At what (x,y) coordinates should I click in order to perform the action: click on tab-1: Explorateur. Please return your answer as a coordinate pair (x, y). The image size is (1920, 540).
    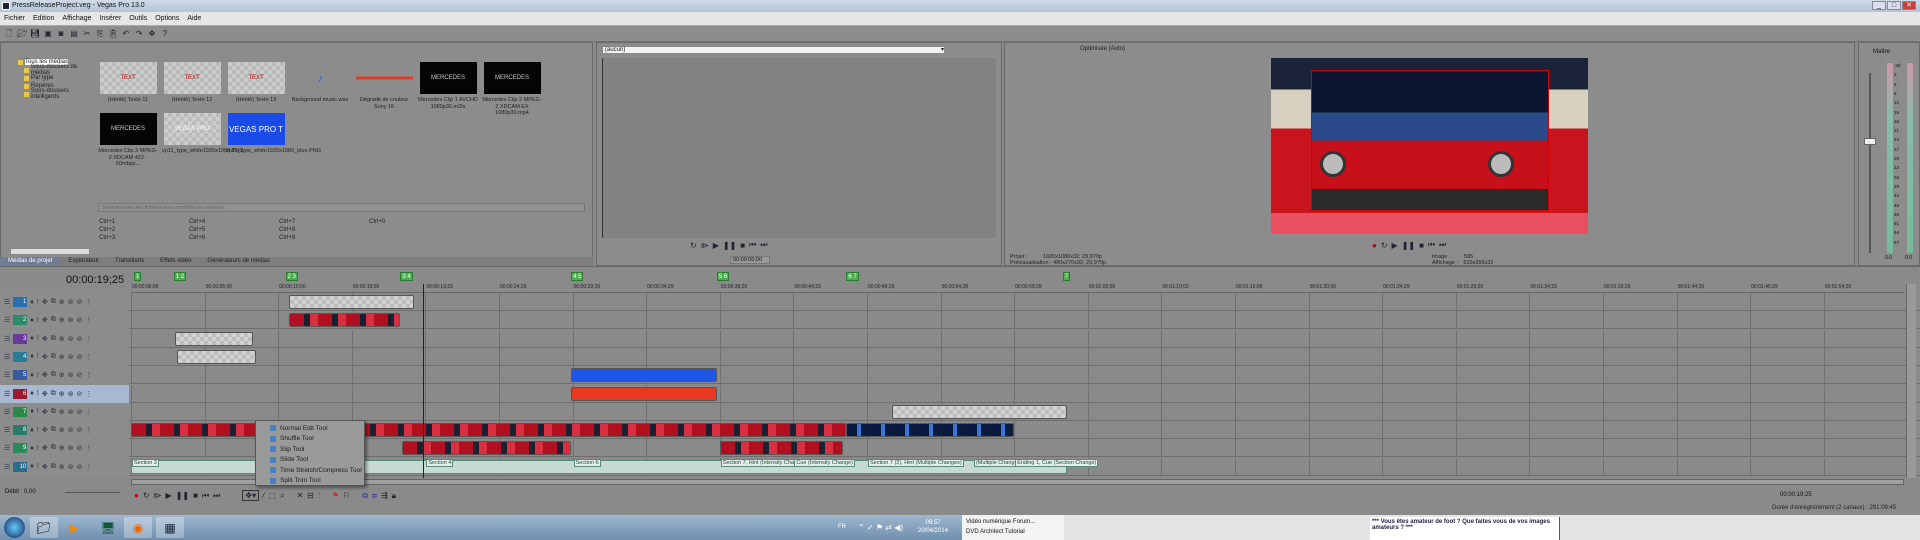
    Looking at the image, I should click on (83, 261).